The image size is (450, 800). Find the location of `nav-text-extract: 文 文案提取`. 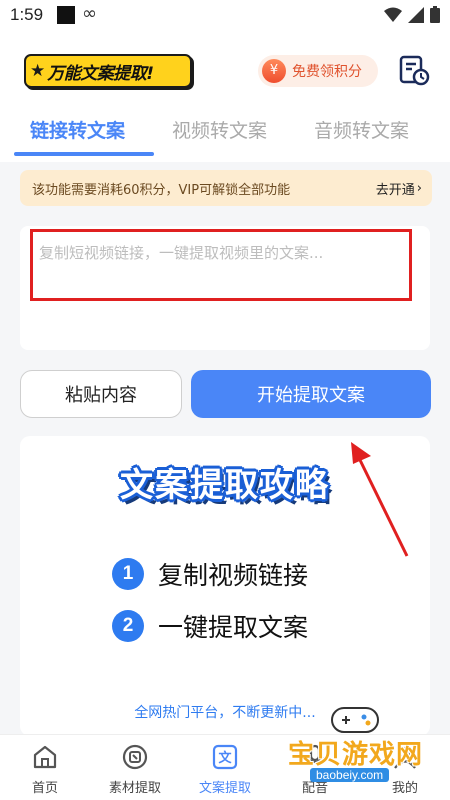

nav-text-extract: 文 文案提取 is located at coordinates (225, 767).